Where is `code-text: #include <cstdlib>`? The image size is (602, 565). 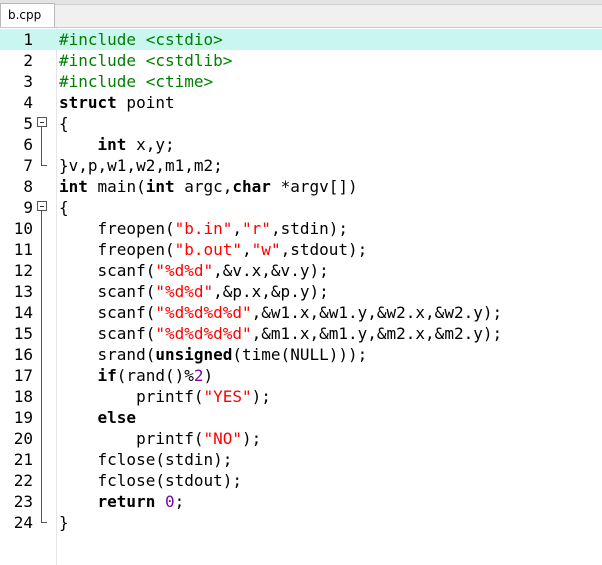
code-text: #include <cstdlib> is located at coordinates (145, 60).